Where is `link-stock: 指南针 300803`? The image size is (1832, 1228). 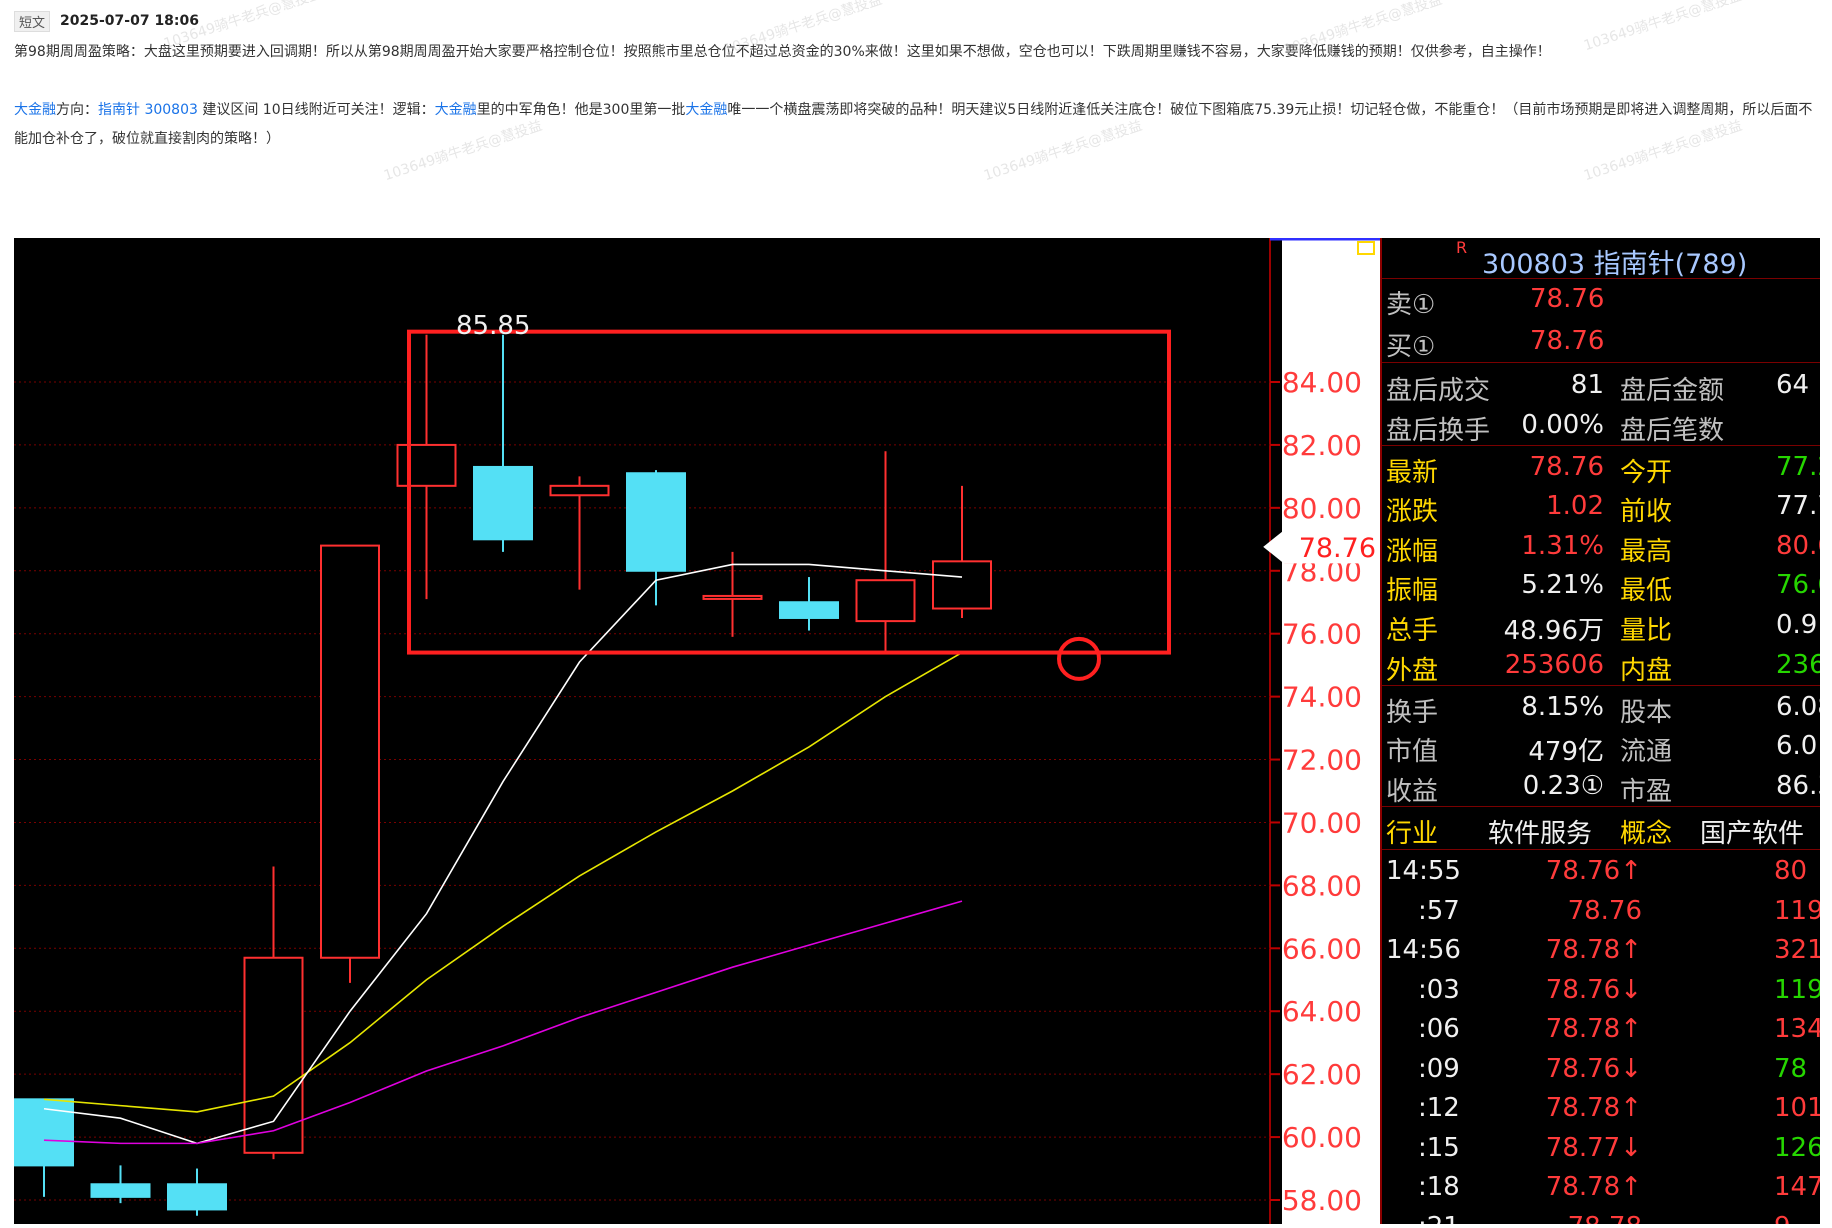
link-stock: 指南针 300803 is located at coordinates (148, 110).